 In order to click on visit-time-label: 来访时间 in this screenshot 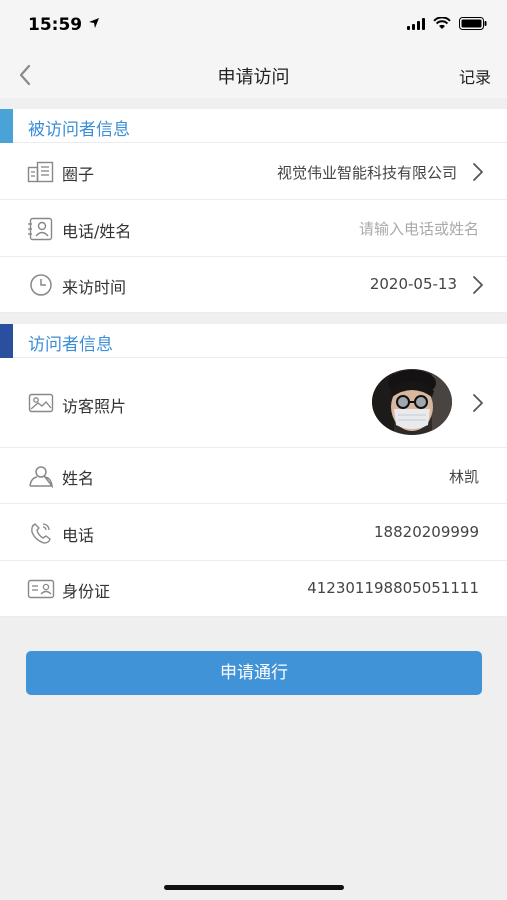, I will do `click(94, 287)`.